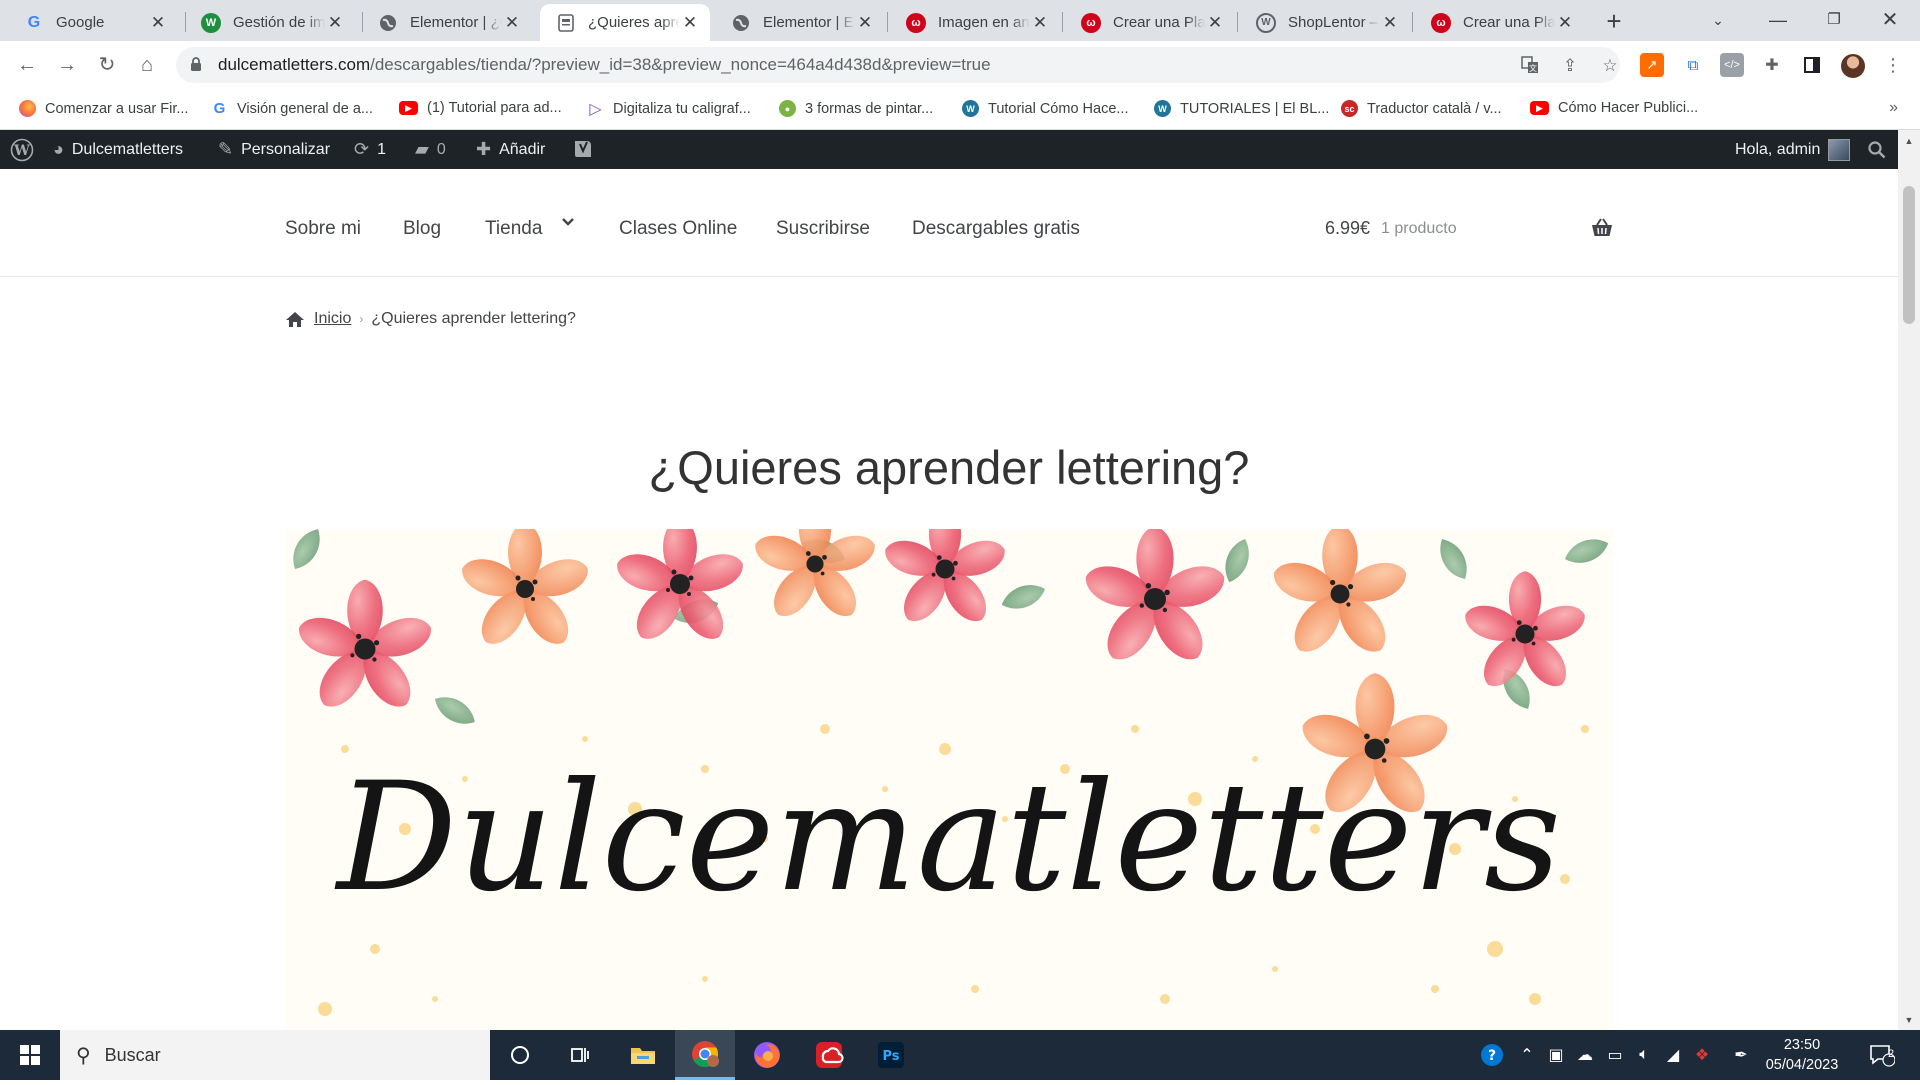 This screenshot has width=1920, height=1085. What do you see at coordinates (1877, 149) in the screenshot?
I see `admin-search-icon` at bounding box center [1877, 149].